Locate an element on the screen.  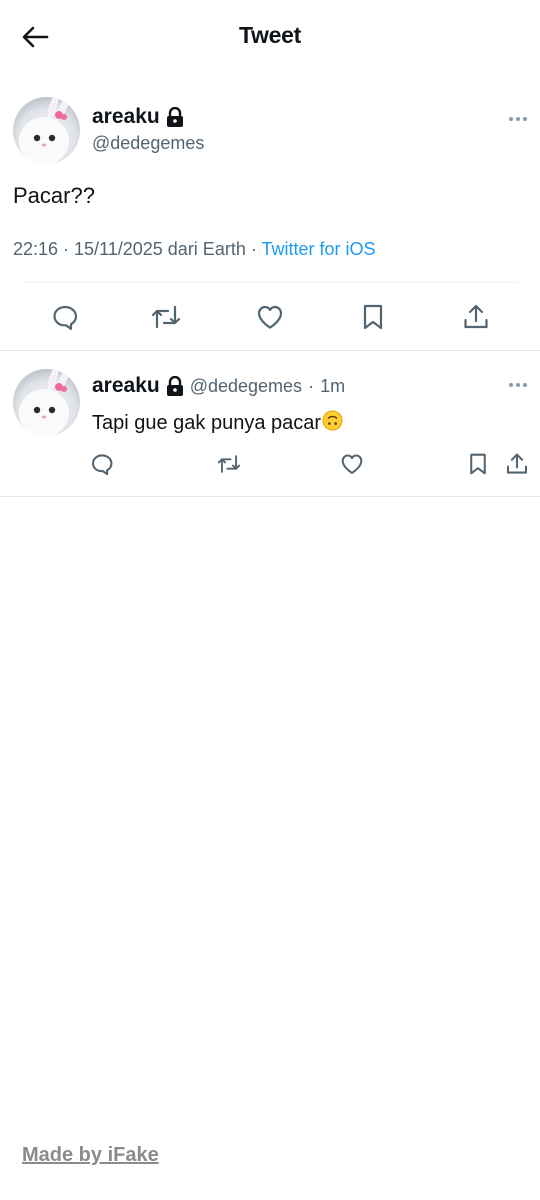
main-tweet-name-row: areaku is located at coordinates (138, 117).